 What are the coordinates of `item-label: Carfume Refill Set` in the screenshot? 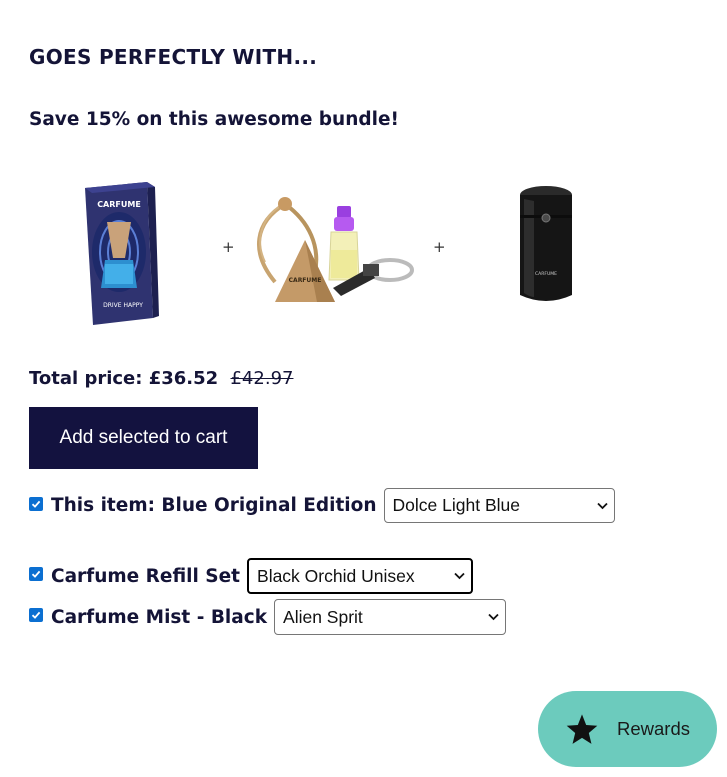 It's located at (146, 576).